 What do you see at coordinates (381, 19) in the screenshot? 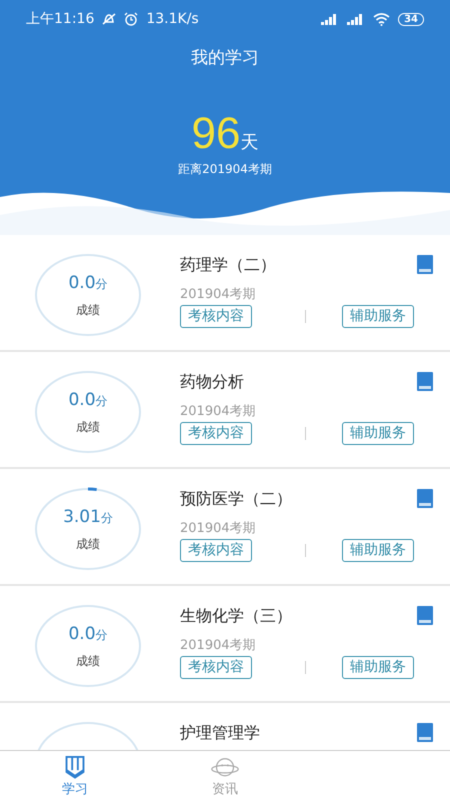
I see `wifi-icon` at bounding box center [381, 19].